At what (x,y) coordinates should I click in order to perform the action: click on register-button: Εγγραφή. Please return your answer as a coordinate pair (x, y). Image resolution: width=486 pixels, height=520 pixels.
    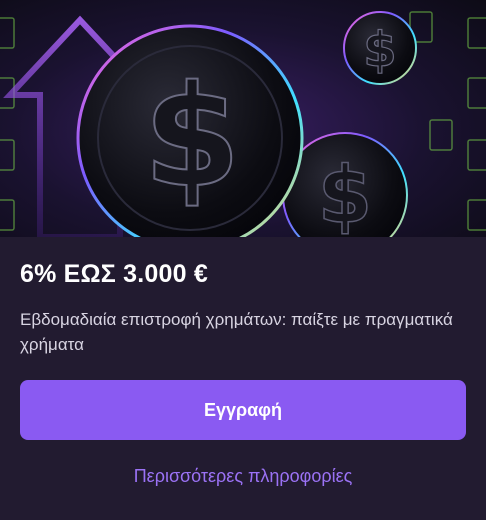
    Looking at the image, I should click on (243, 410).